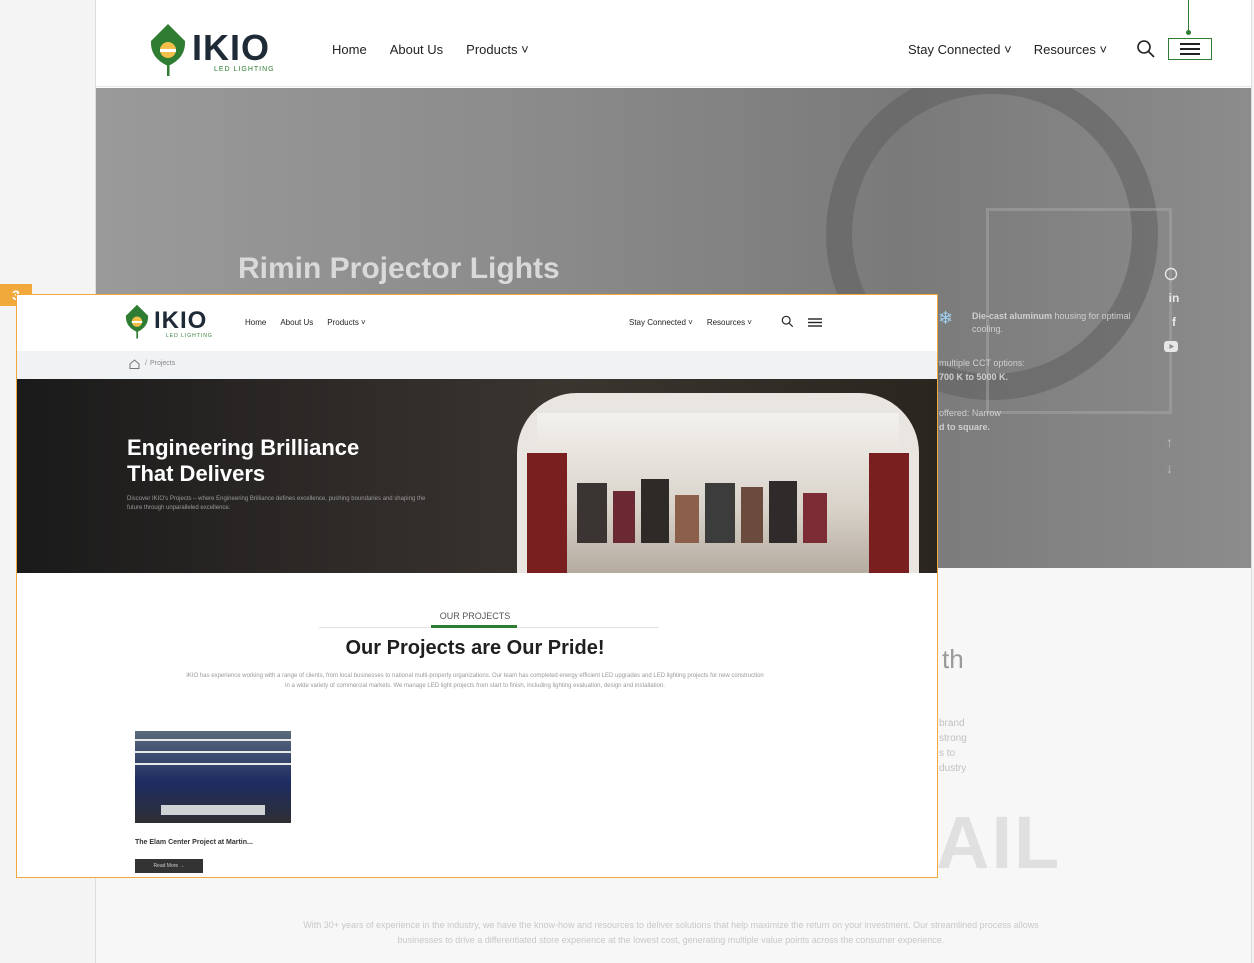  Describe the element at coordinates (475, 648) in the screenshot. I see `section-heading: Our Projects are Our Pride!` at that location.